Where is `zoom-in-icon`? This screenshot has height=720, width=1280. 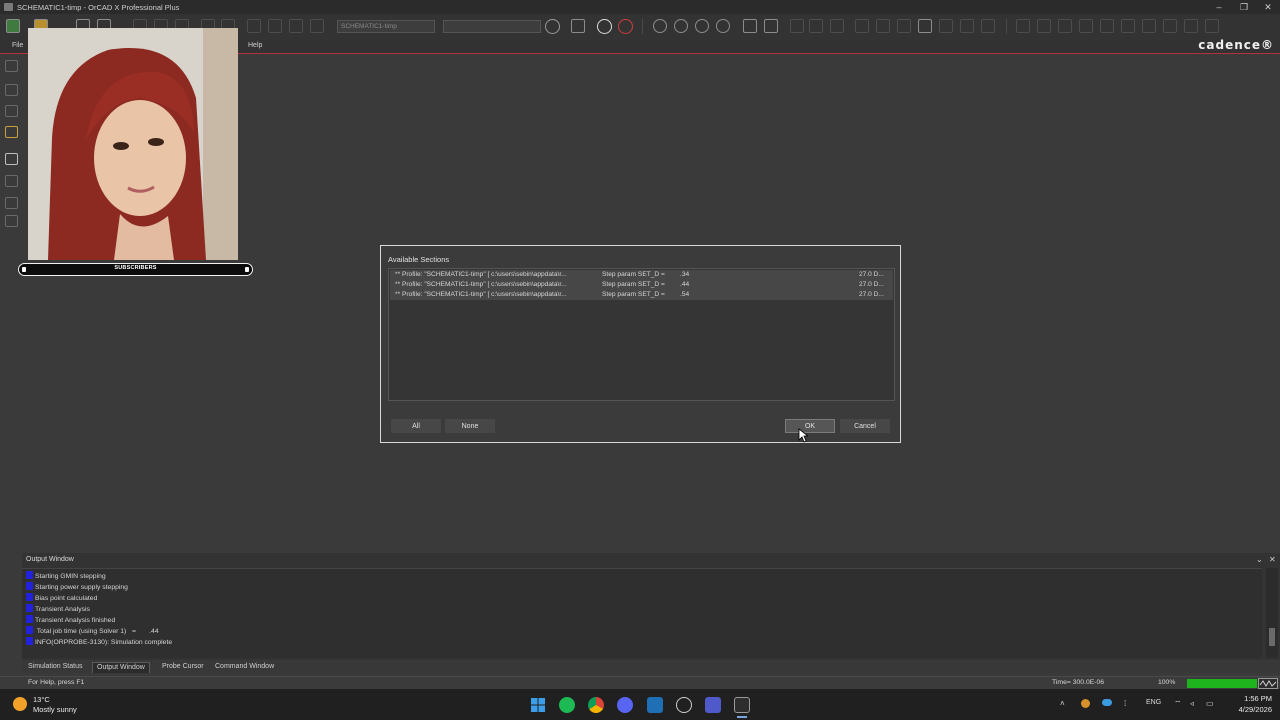
zoom-in-icon is located at coordinates (660, 26).